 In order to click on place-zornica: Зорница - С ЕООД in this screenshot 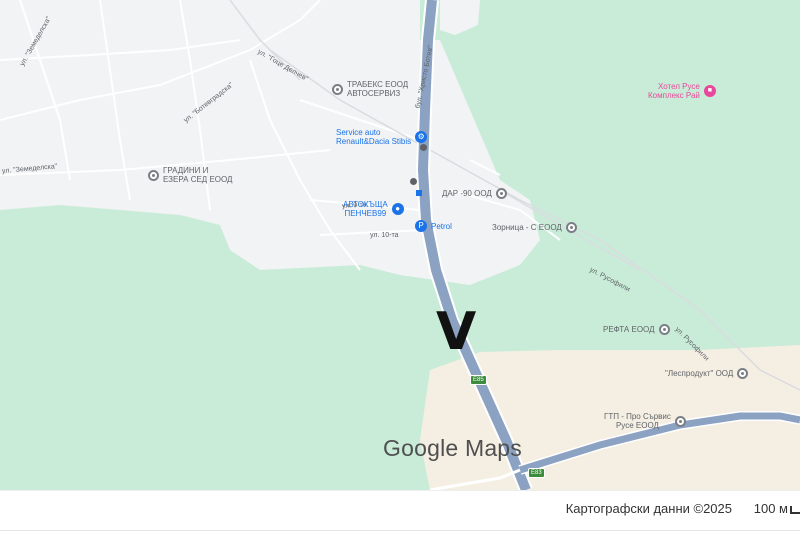, I will do `click(534, 227)`.